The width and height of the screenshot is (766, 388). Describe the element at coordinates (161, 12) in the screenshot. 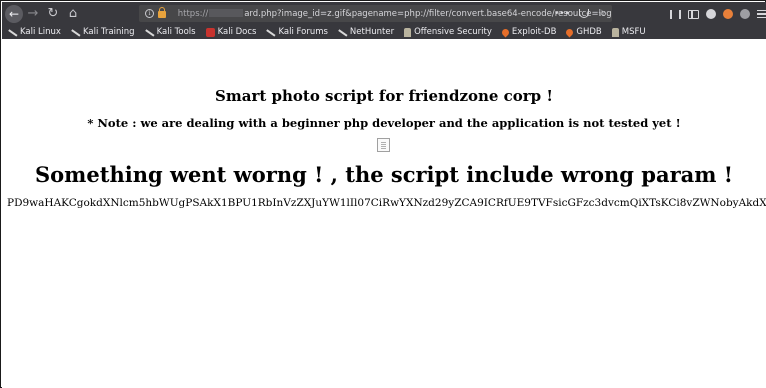

I see `insecure-lock-icon` at that location.